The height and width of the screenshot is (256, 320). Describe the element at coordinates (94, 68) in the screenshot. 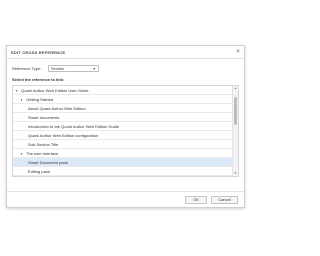

I see `chevron-down-icon: ▼` at that location.